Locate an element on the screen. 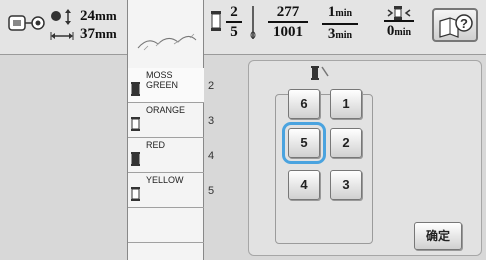 The image size is (486, 260). needle-button-3: 3 is located at coordinates (346, 185).